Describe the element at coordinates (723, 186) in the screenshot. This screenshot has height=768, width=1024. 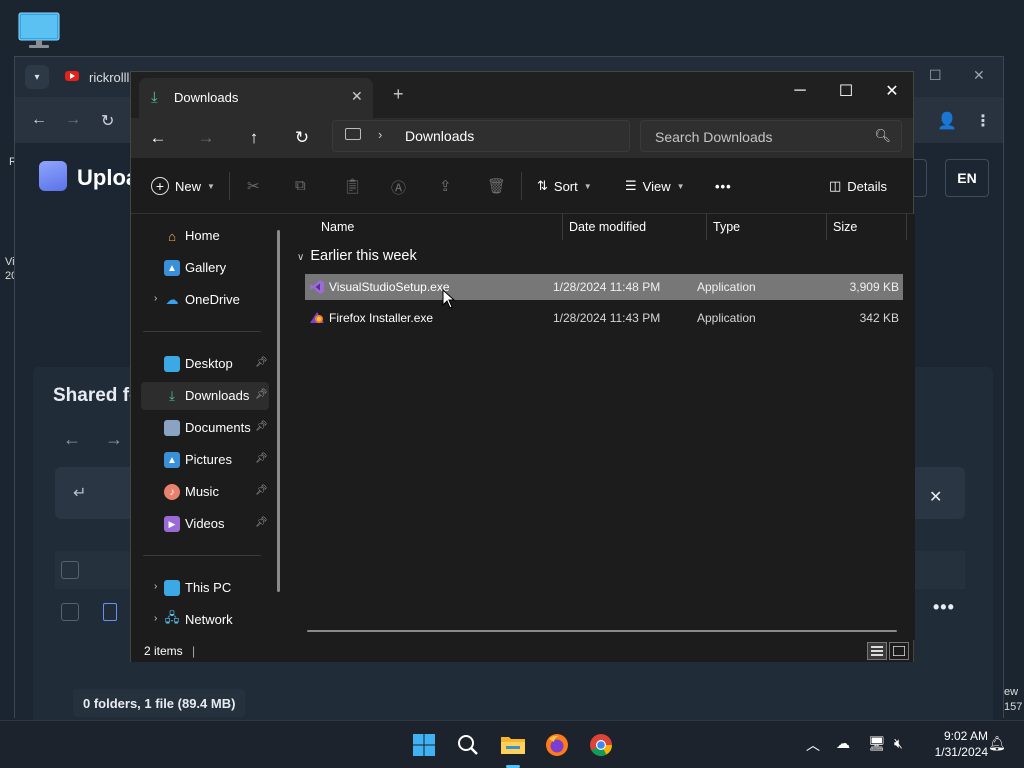
I see `more-options-button: •••` at that location.